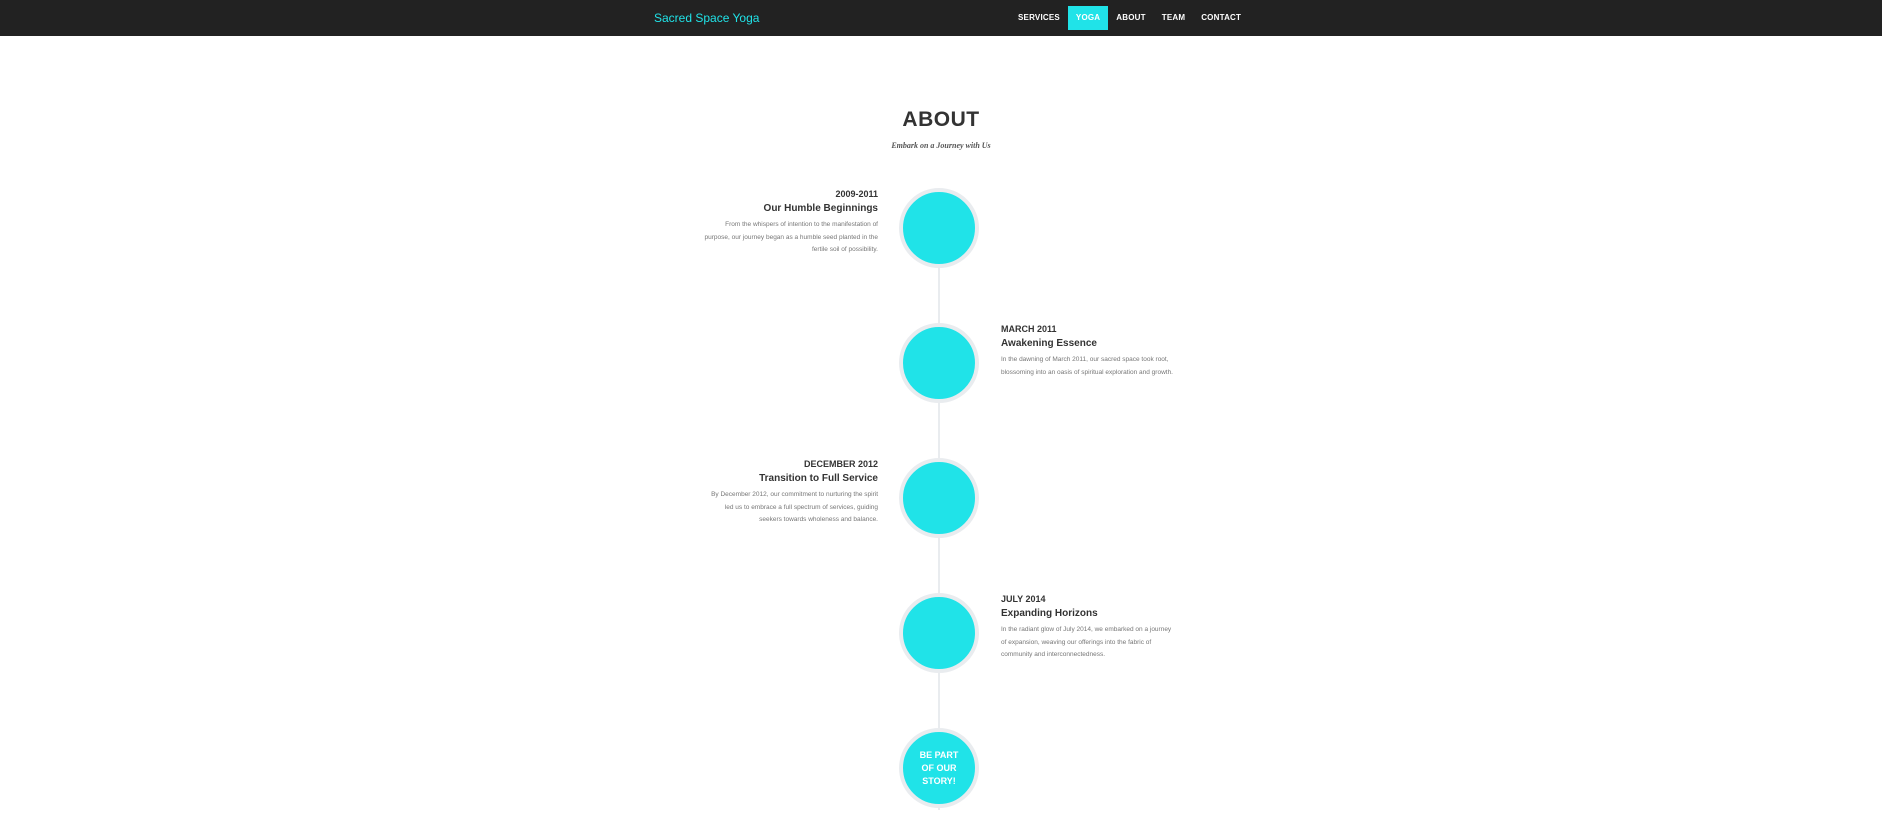  What do you see at coordinates (1049, 343) in the screenshot?
I see `timeline-title: Awakening Essence` at bounding box center [1049, 343].